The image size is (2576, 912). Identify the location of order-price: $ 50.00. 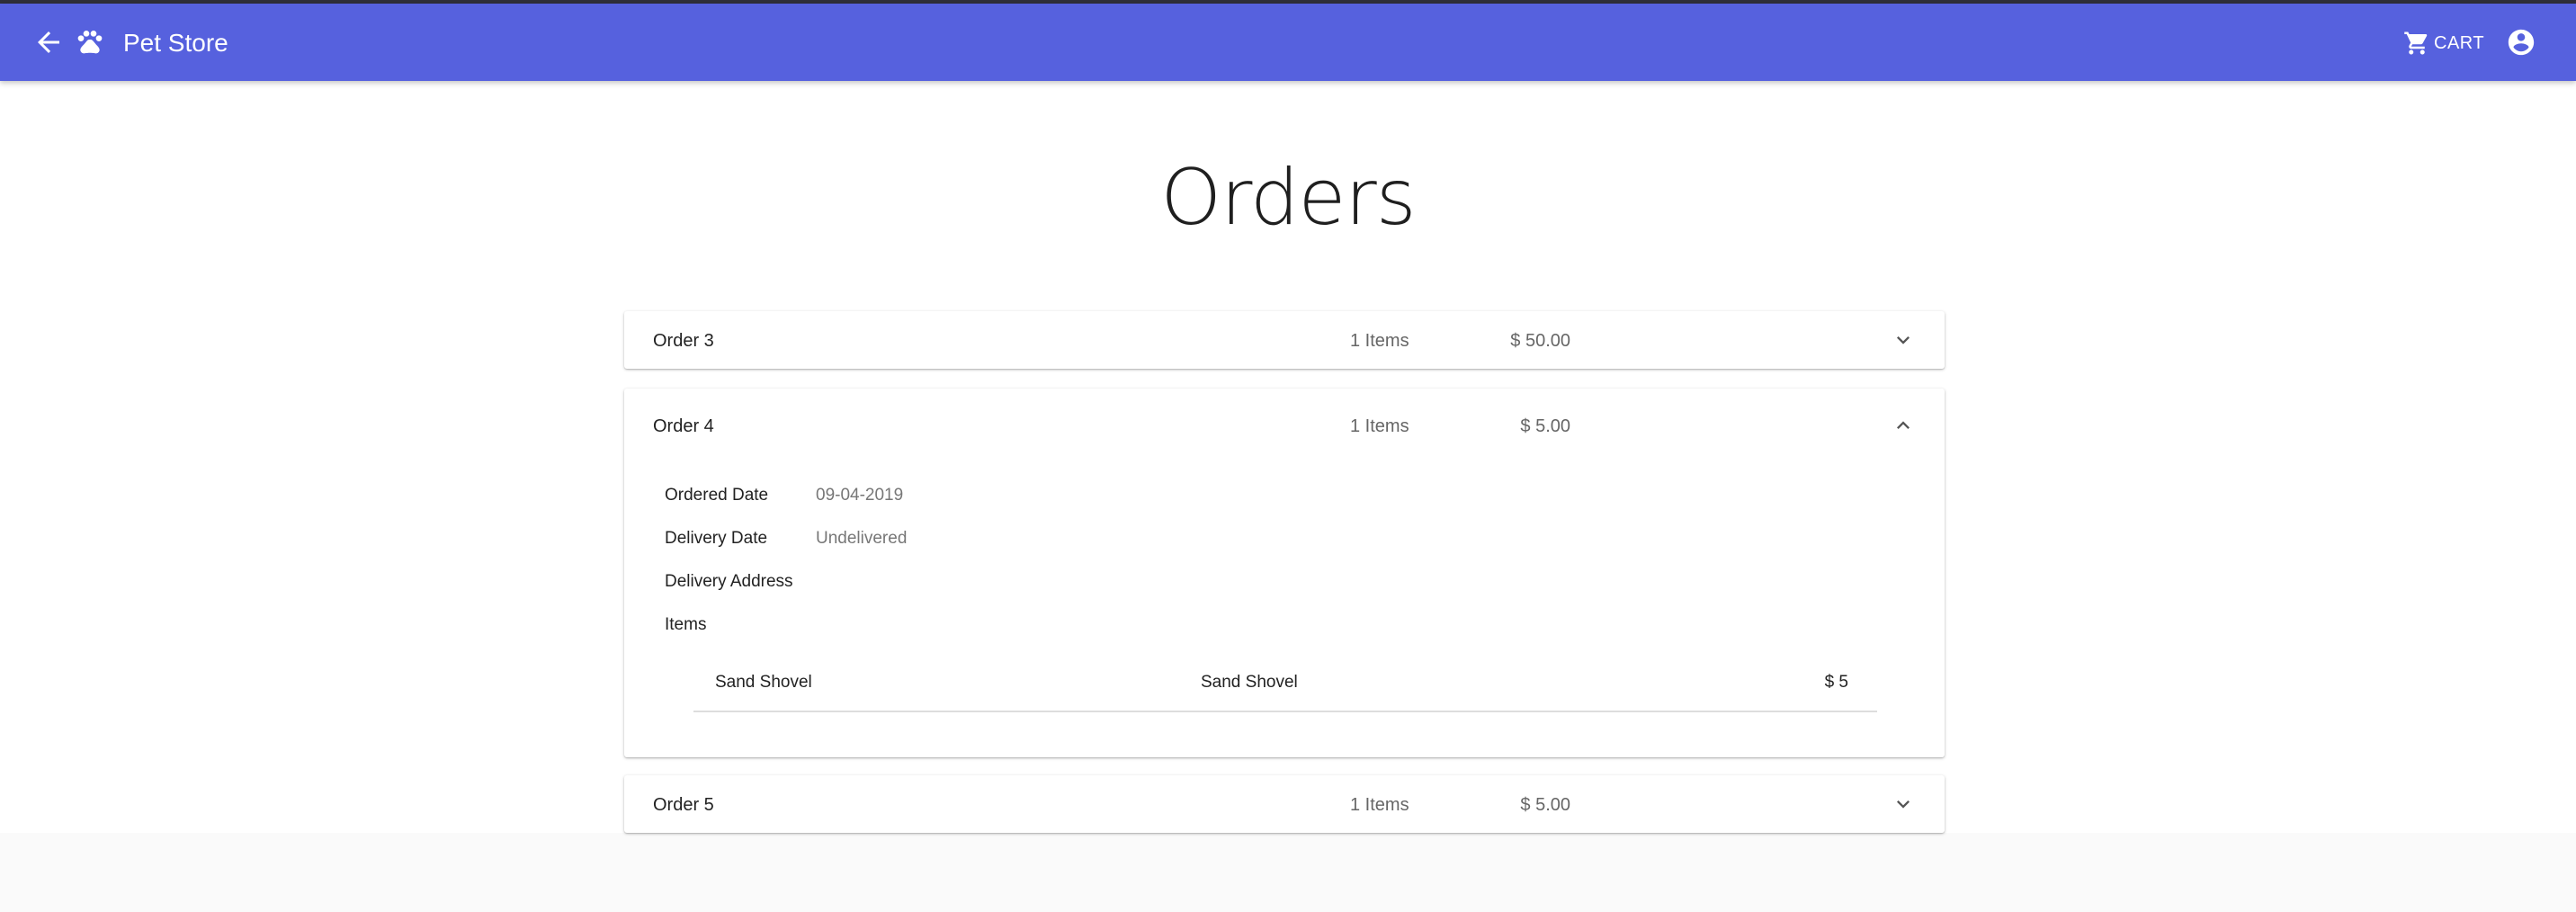
(1540, 341).